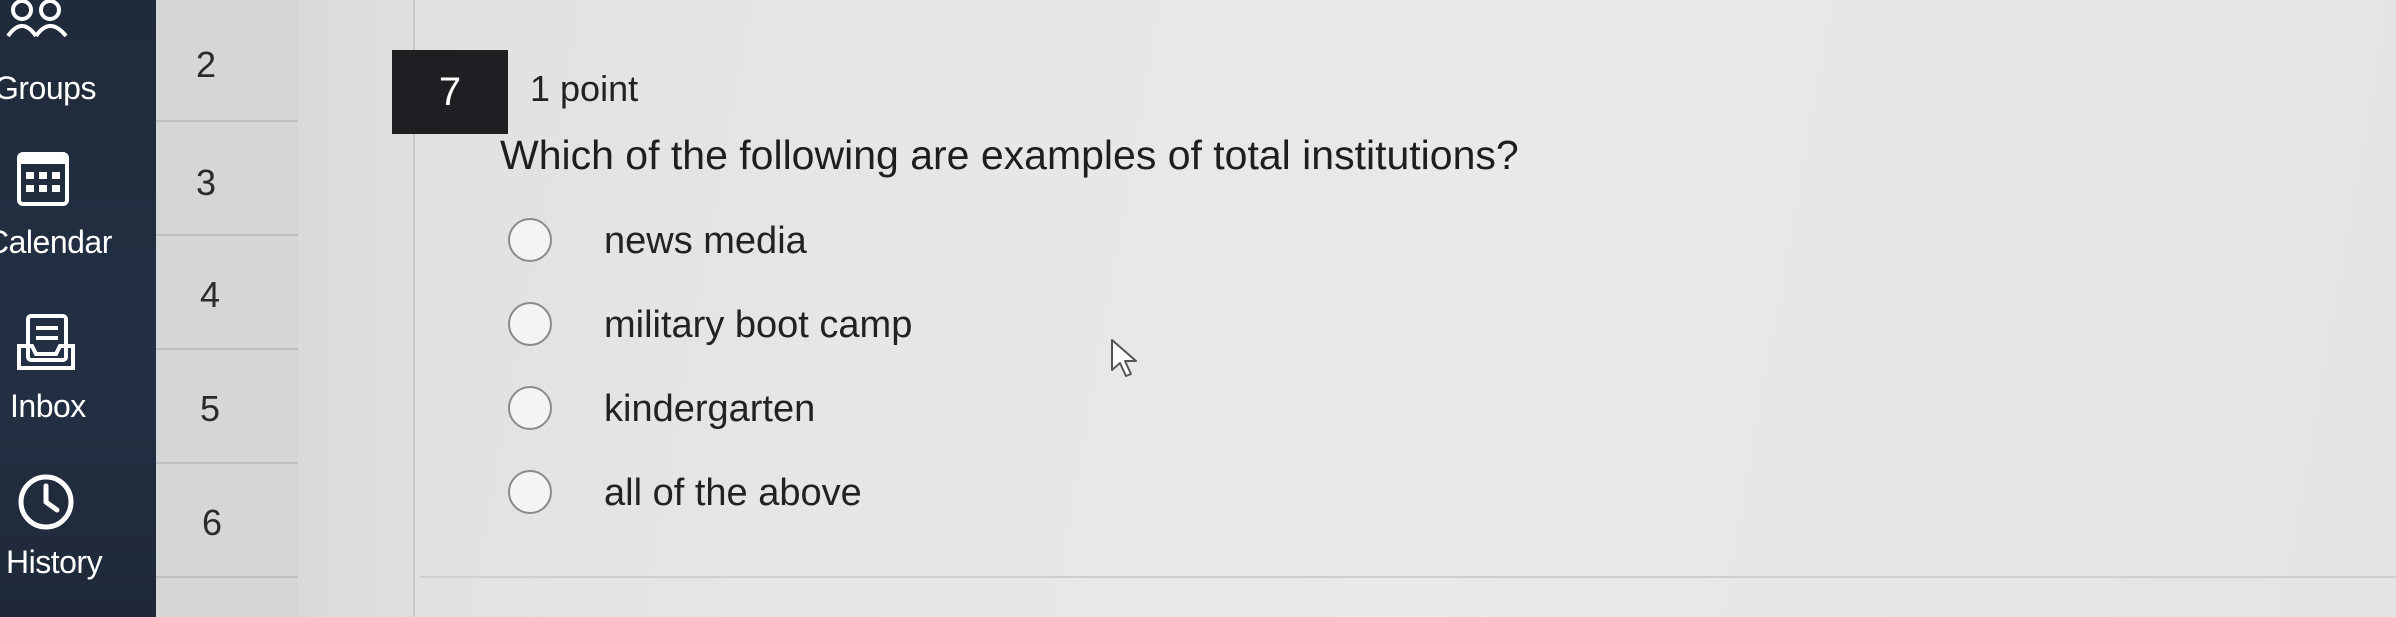 Image resolution: width=2396 pixels, height=617 pixels. Describe the element at coordinates (705, 241) in the screenshot. I see `answer-label: news media` at that location.